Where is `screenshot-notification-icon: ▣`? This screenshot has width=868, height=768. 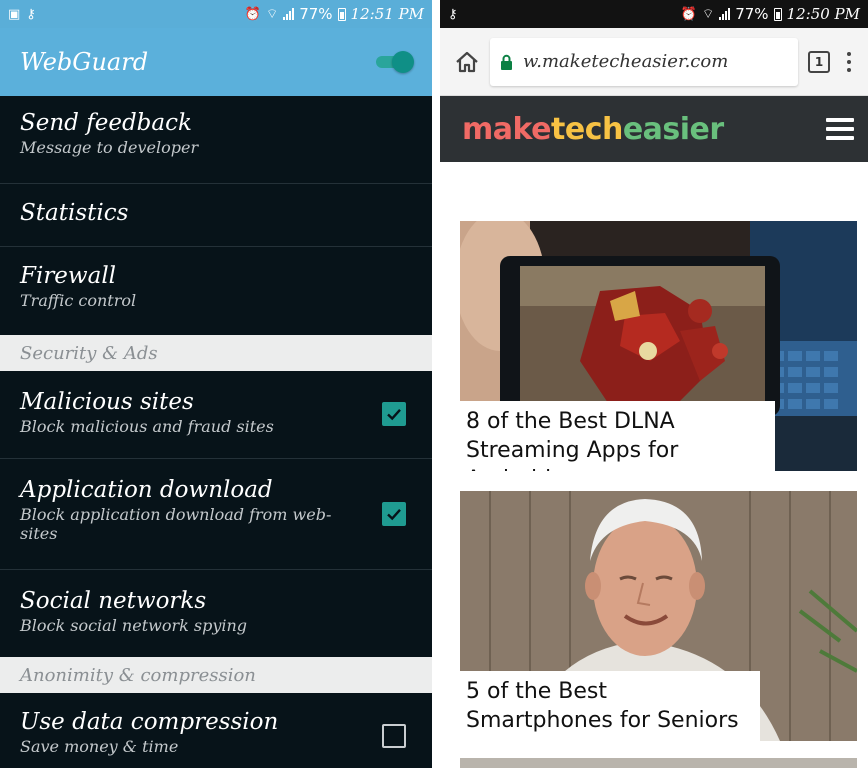
screenshot-notification-icon: ▣ is located at coordinates (14, 14).